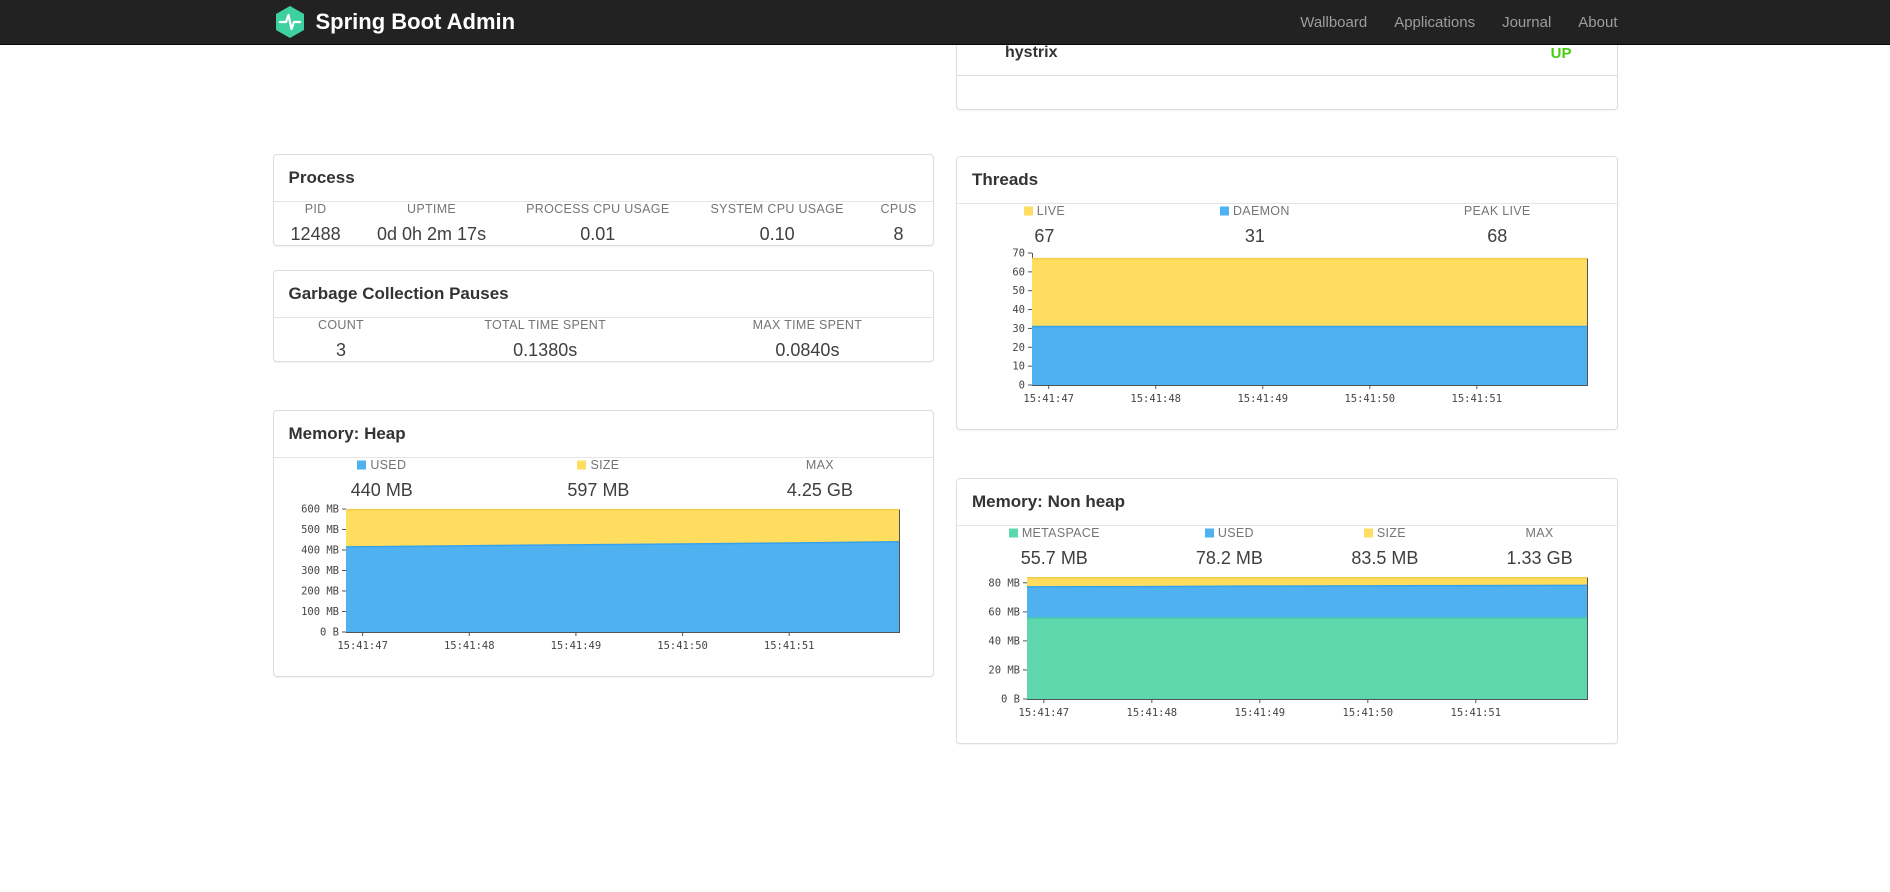 This screenshot has height=892, width=1890. I want to click on legend-value: 1.33 GB, so click(1539, 558).